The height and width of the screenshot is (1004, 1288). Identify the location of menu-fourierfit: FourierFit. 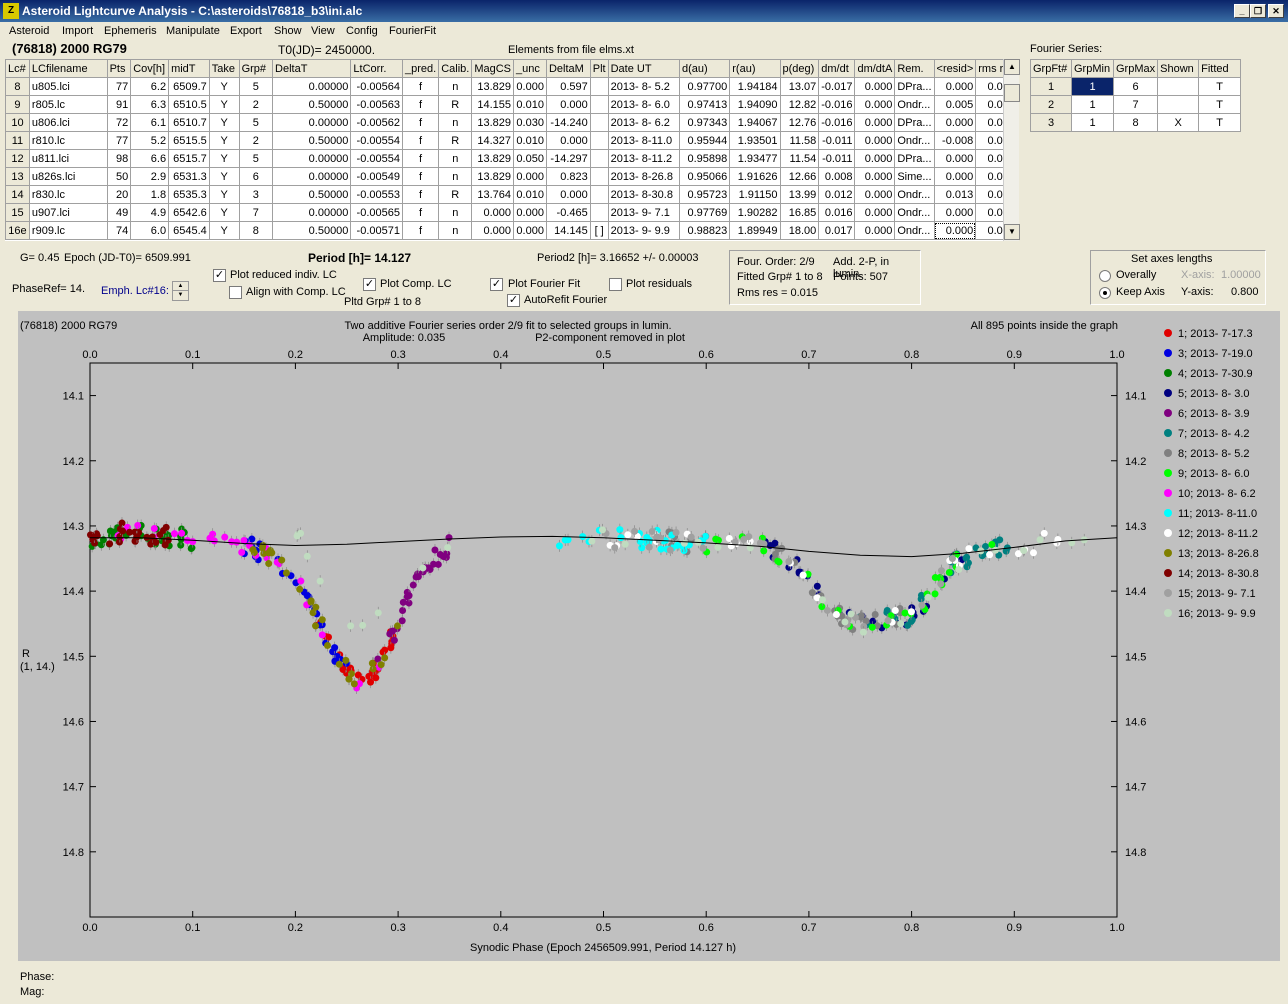
(412, 31).